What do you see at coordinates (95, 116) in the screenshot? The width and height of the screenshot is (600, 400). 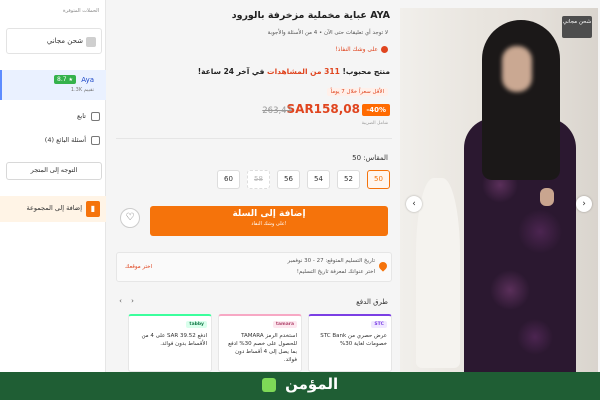 I see `plus-icon` at bounding box center [95, 116].